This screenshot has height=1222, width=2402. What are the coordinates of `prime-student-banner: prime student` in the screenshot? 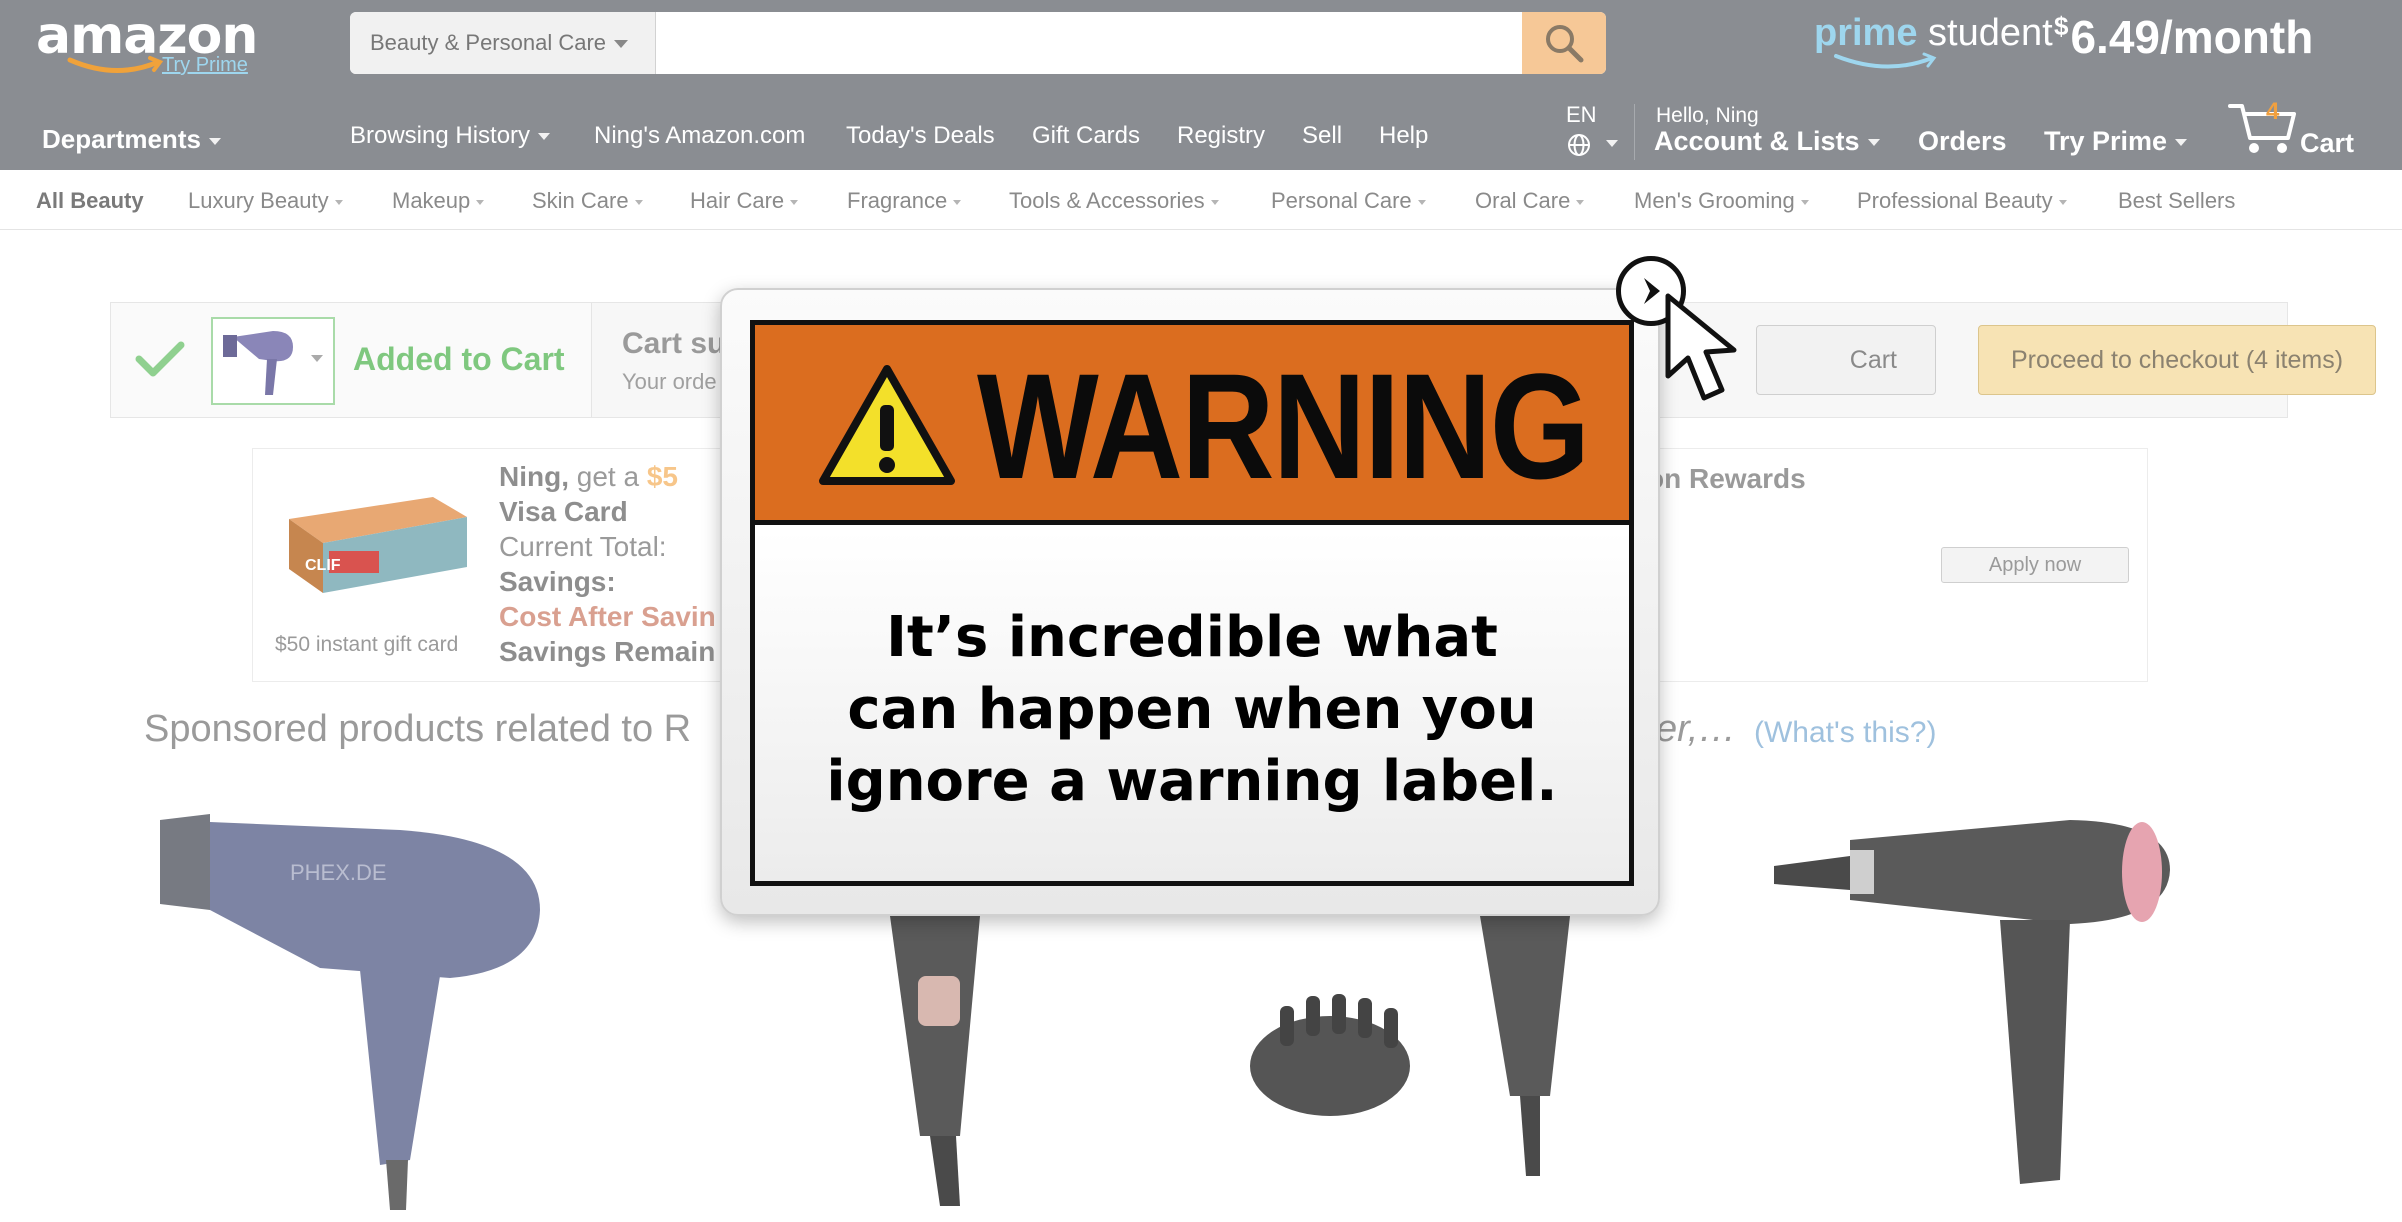 It's located at (1933, 33).